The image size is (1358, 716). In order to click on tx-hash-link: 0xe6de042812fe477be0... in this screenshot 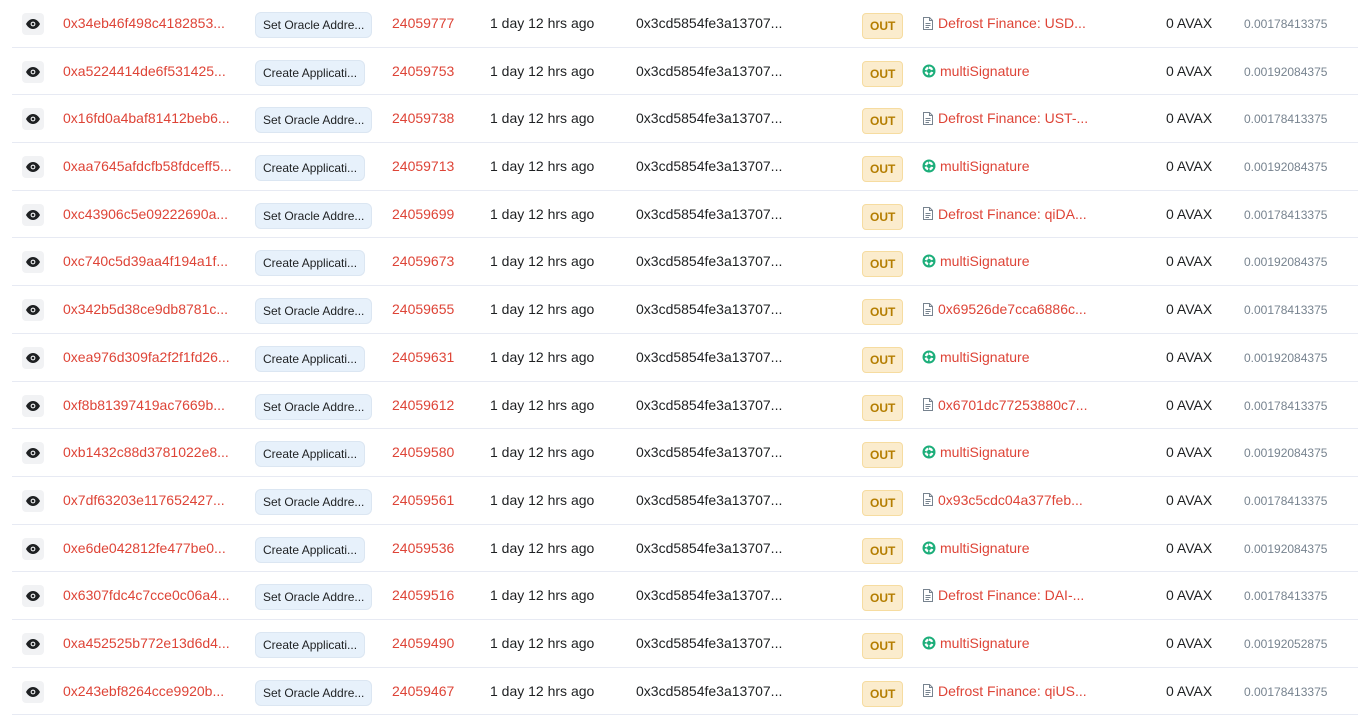, I will do `click(151, 548)`.